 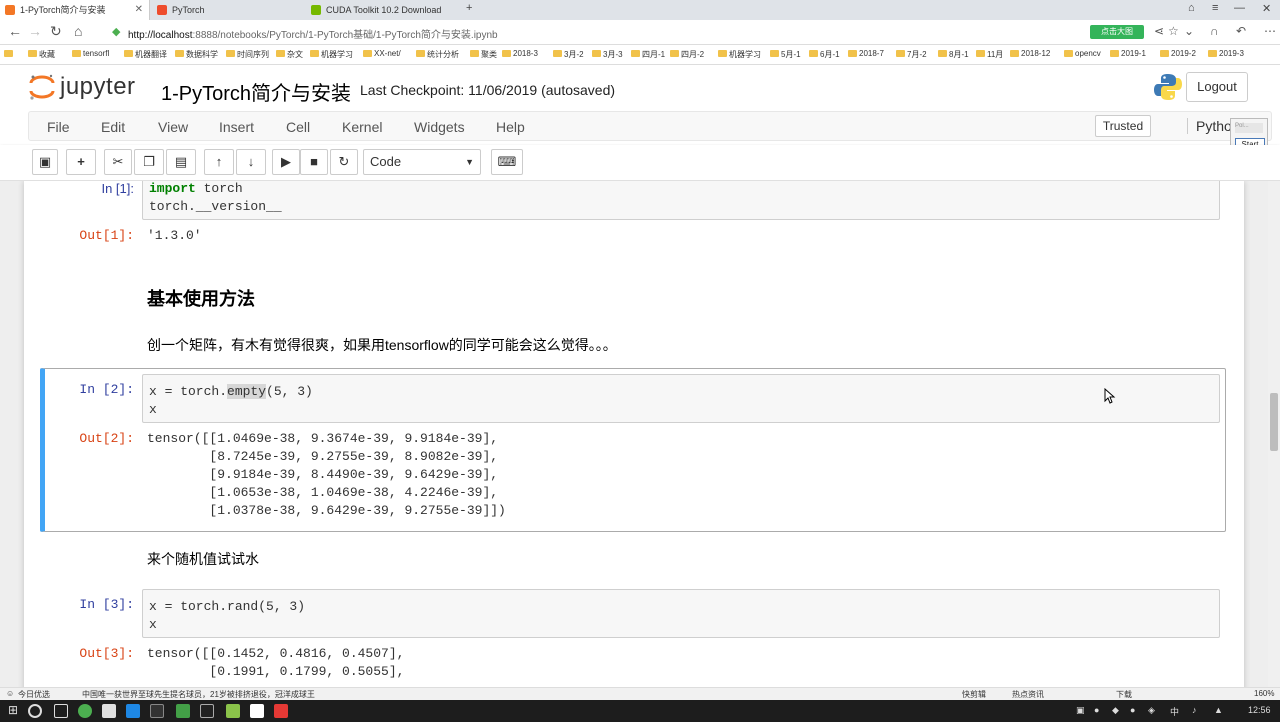 I want to click on status-zoom: 160%, so click(x=1264, y=693).